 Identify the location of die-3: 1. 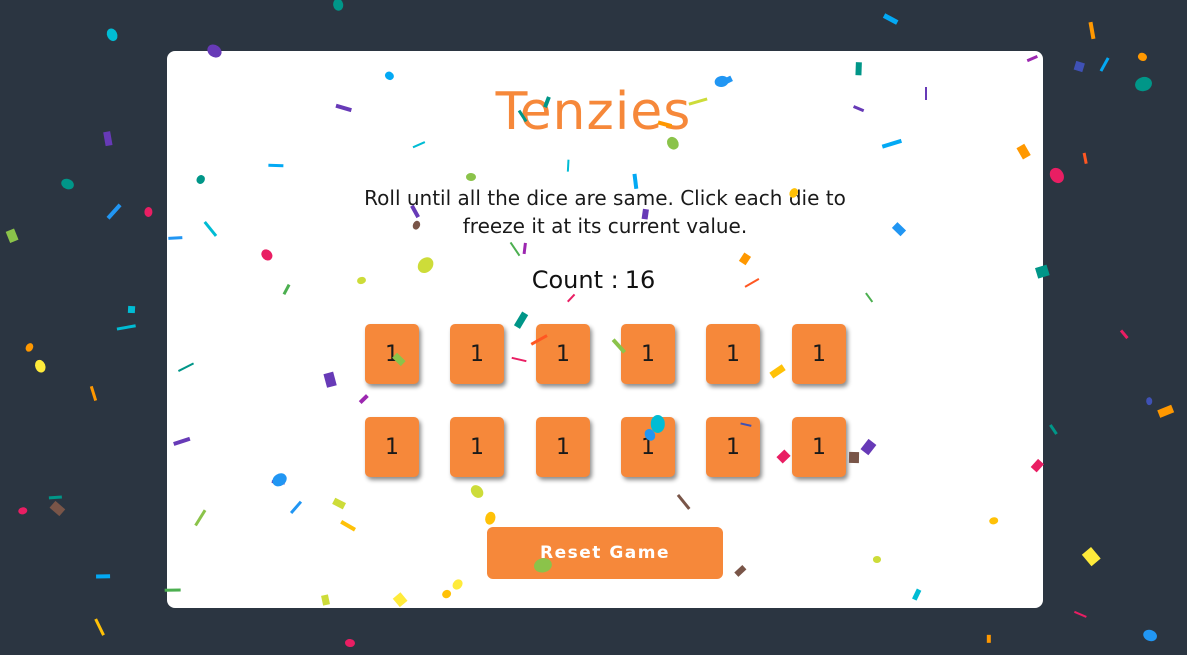
(563, 354).